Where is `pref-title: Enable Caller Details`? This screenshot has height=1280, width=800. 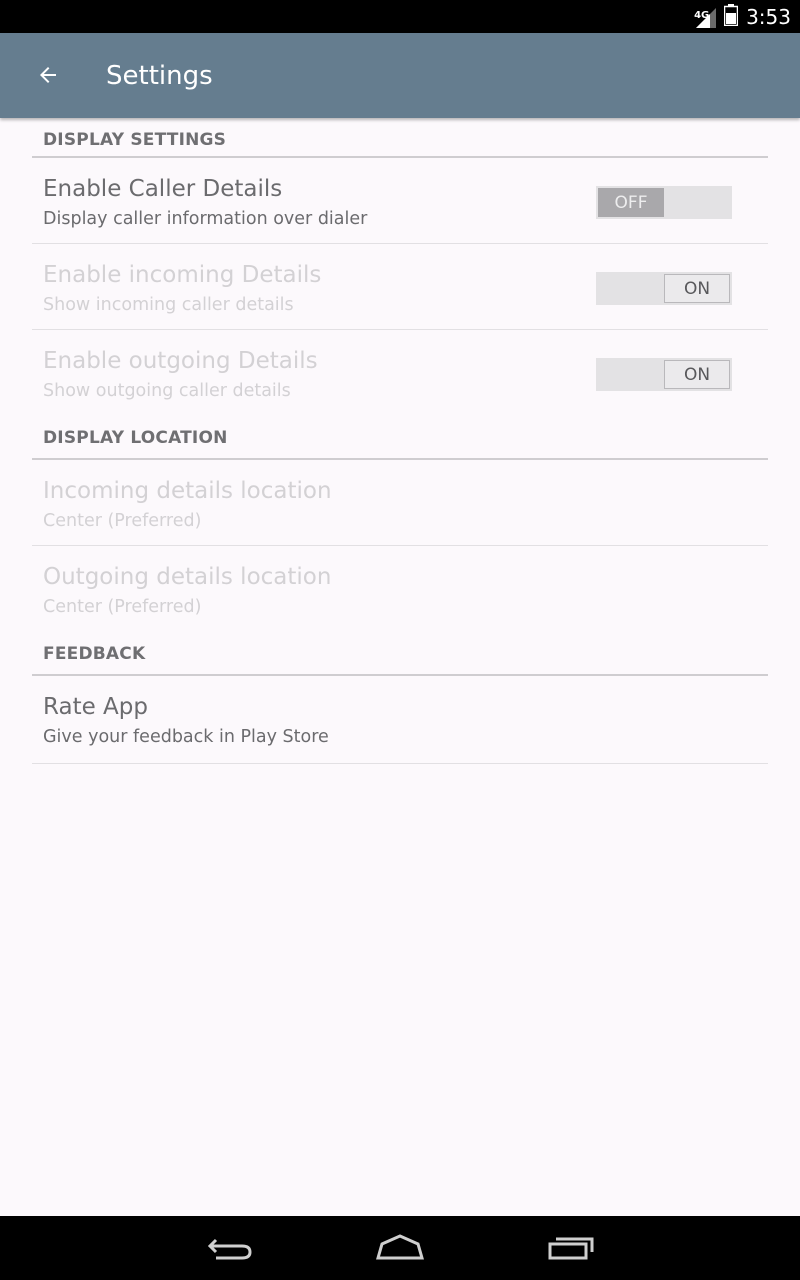 pref-title: Enable Caller Details is located at coordinates (163, 189).